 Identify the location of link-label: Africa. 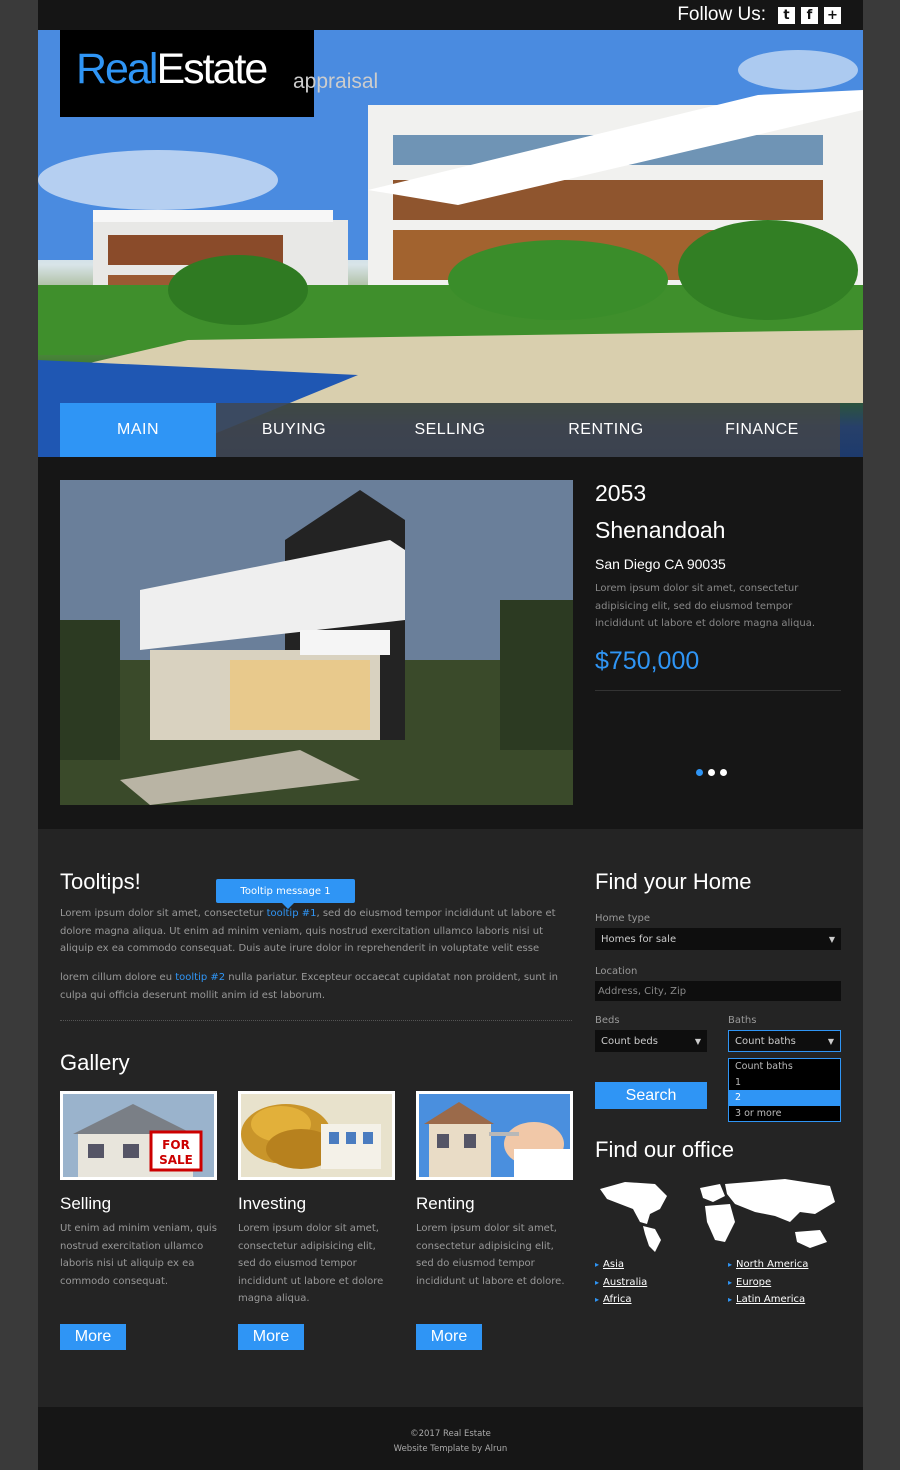
(617, 1299).